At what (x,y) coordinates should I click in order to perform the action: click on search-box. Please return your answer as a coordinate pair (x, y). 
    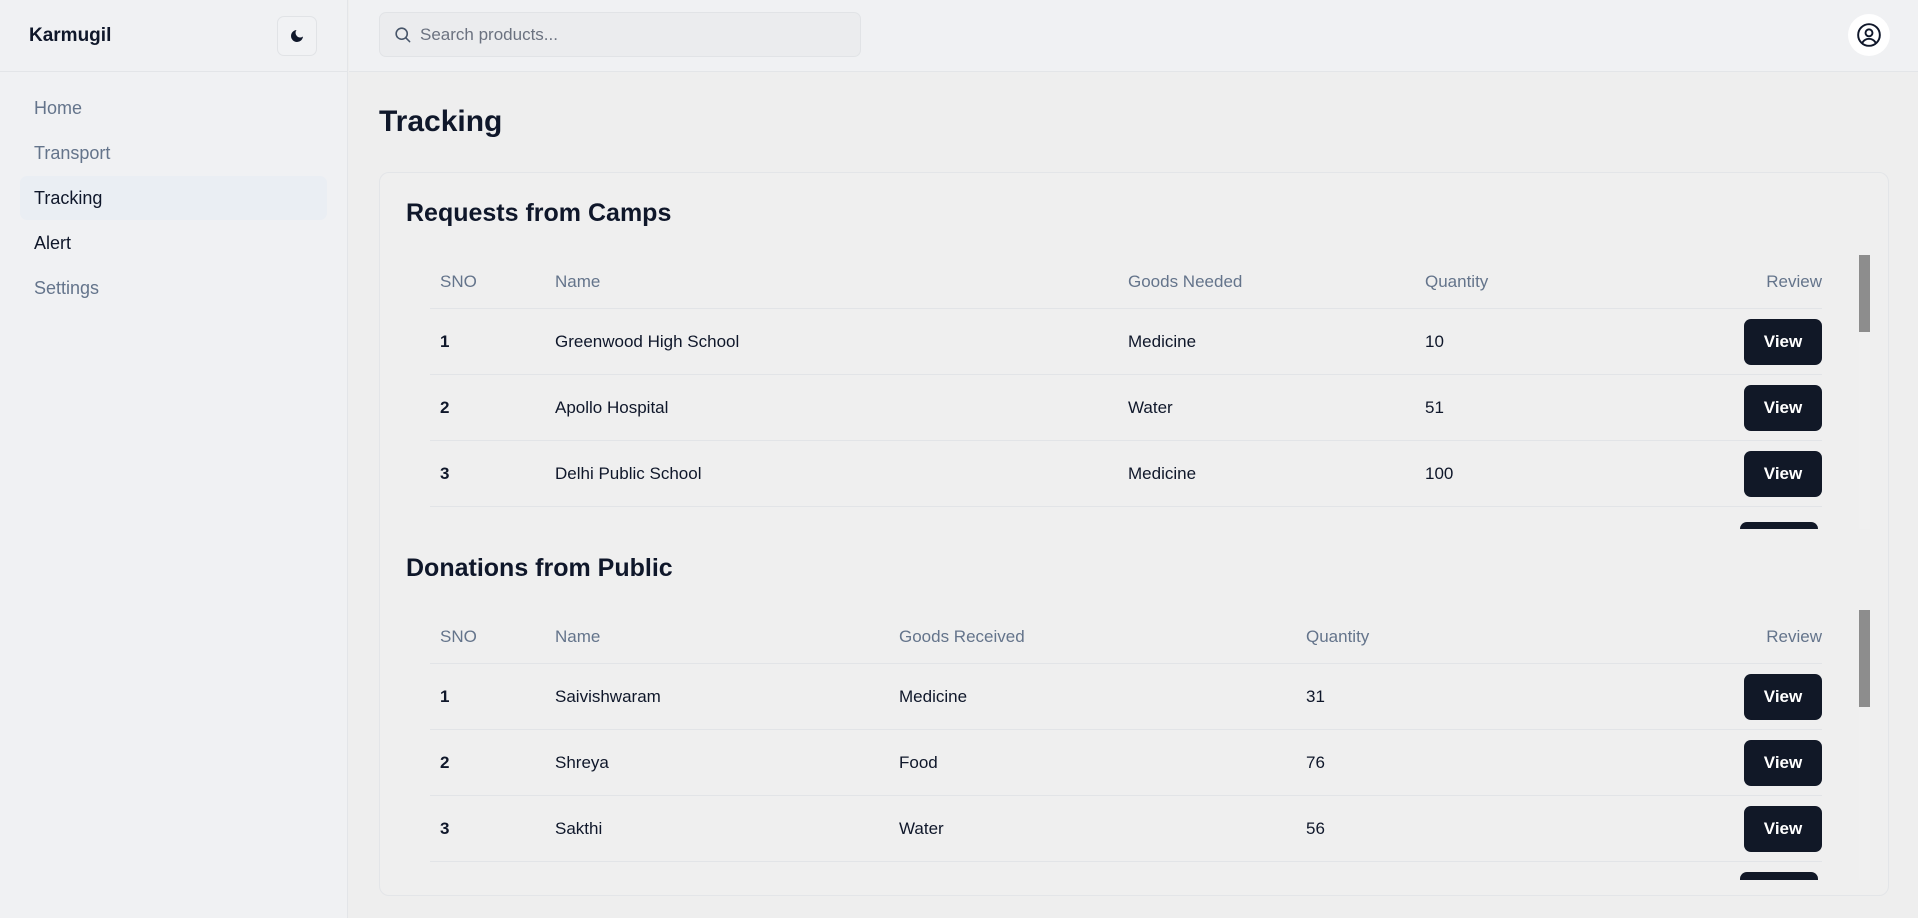
    Looking at the image, I should click on (620, 34).